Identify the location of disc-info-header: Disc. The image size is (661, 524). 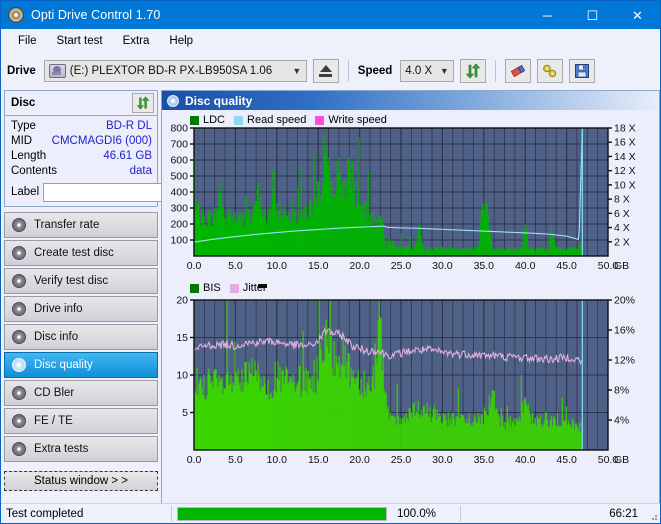
(81, 103).